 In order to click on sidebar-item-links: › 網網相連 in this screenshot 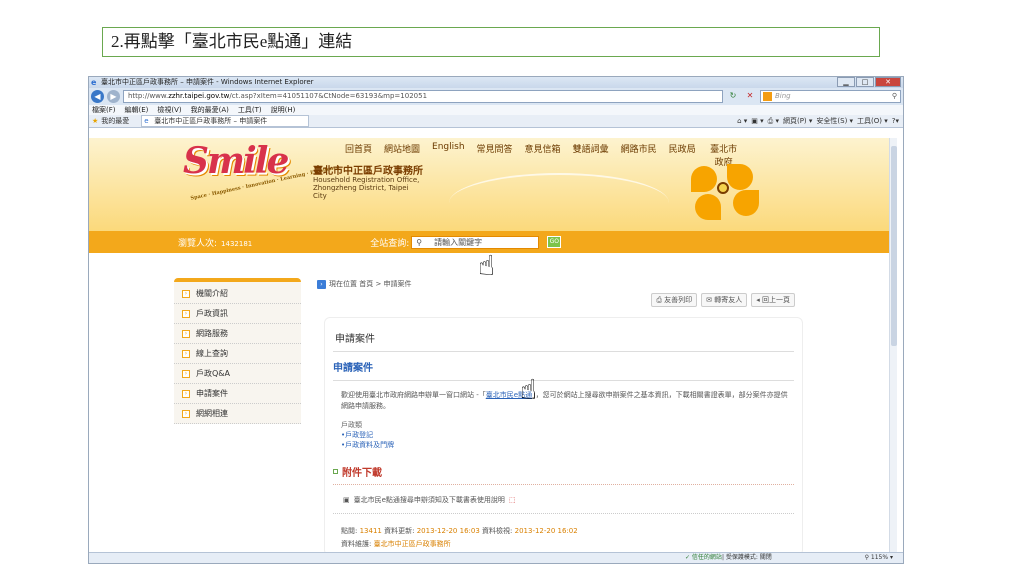, I will do `click(237, 414)`.